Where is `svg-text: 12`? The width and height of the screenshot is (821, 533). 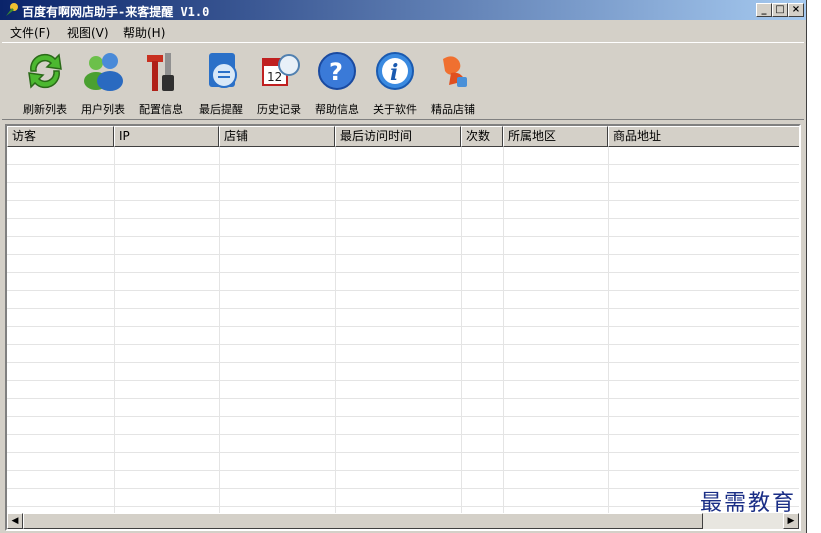 svg-text: 12 is located at coordinates (274, 77).